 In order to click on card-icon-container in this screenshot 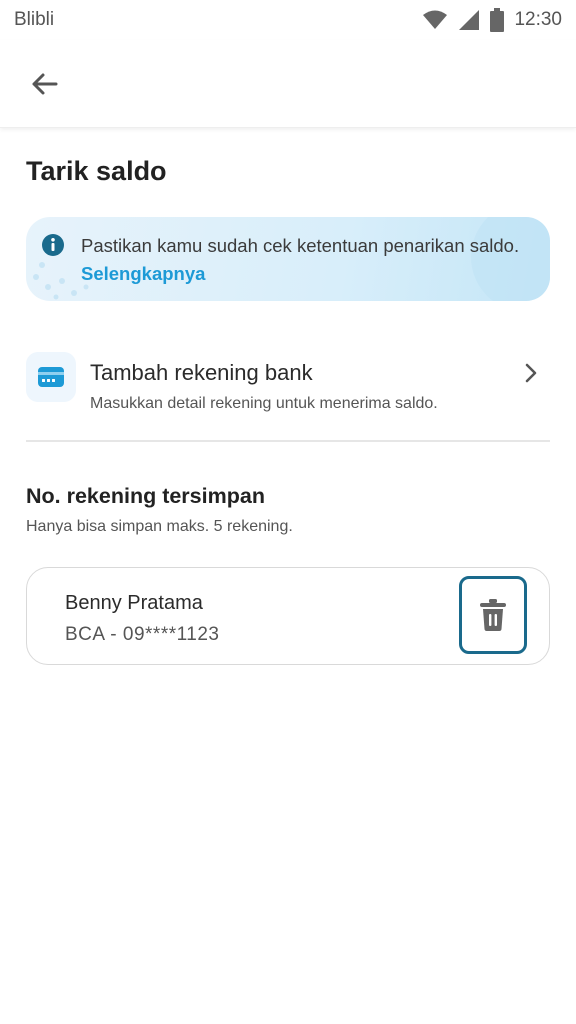, I will do `click(51, 377)`.